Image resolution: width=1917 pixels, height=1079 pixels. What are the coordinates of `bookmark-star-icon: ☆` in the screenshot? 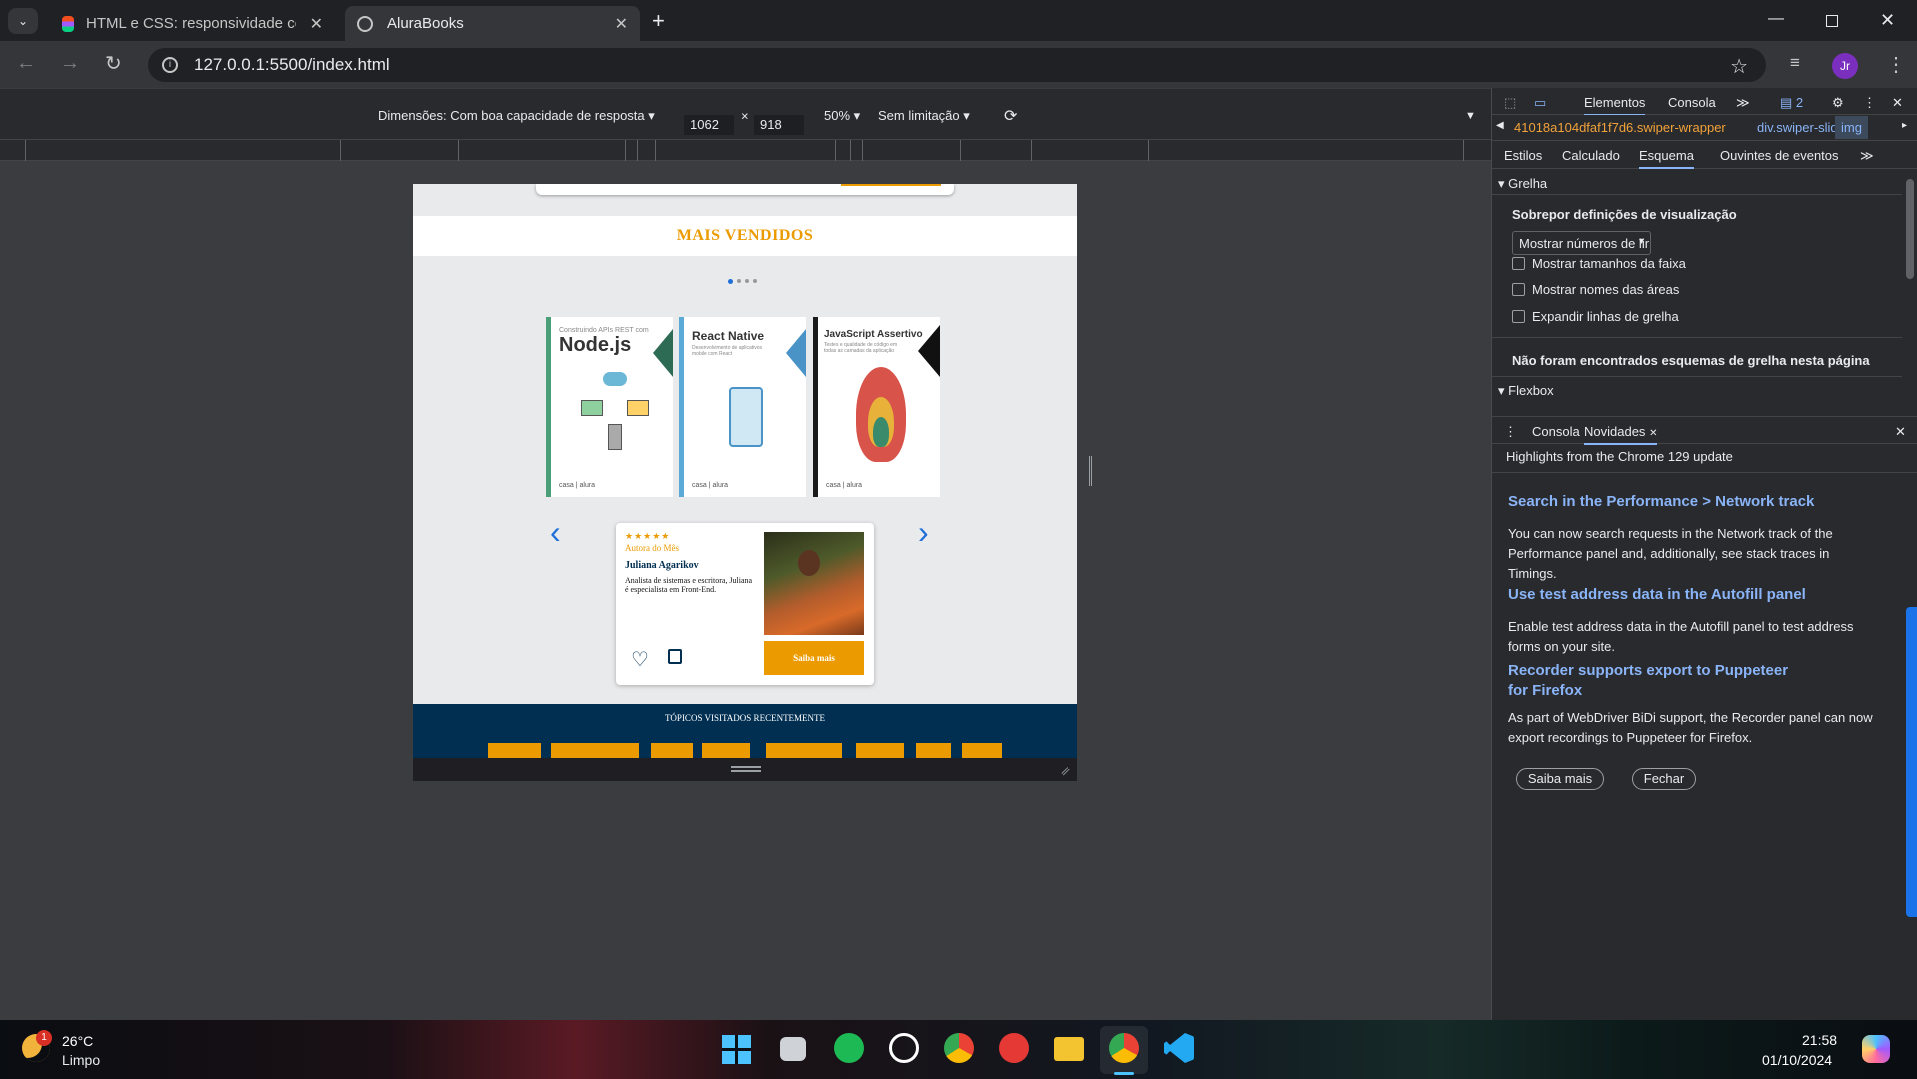 It's located at (1739, 66).